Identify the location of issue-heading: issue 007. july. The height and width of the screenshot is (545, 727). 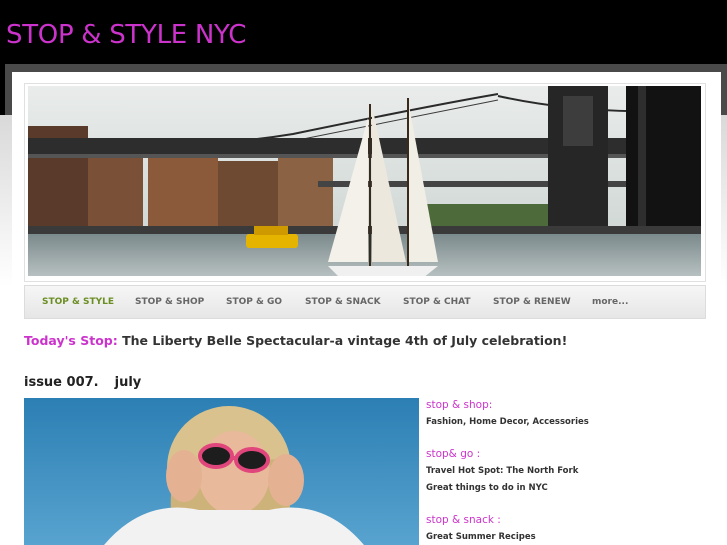
(82, 382).